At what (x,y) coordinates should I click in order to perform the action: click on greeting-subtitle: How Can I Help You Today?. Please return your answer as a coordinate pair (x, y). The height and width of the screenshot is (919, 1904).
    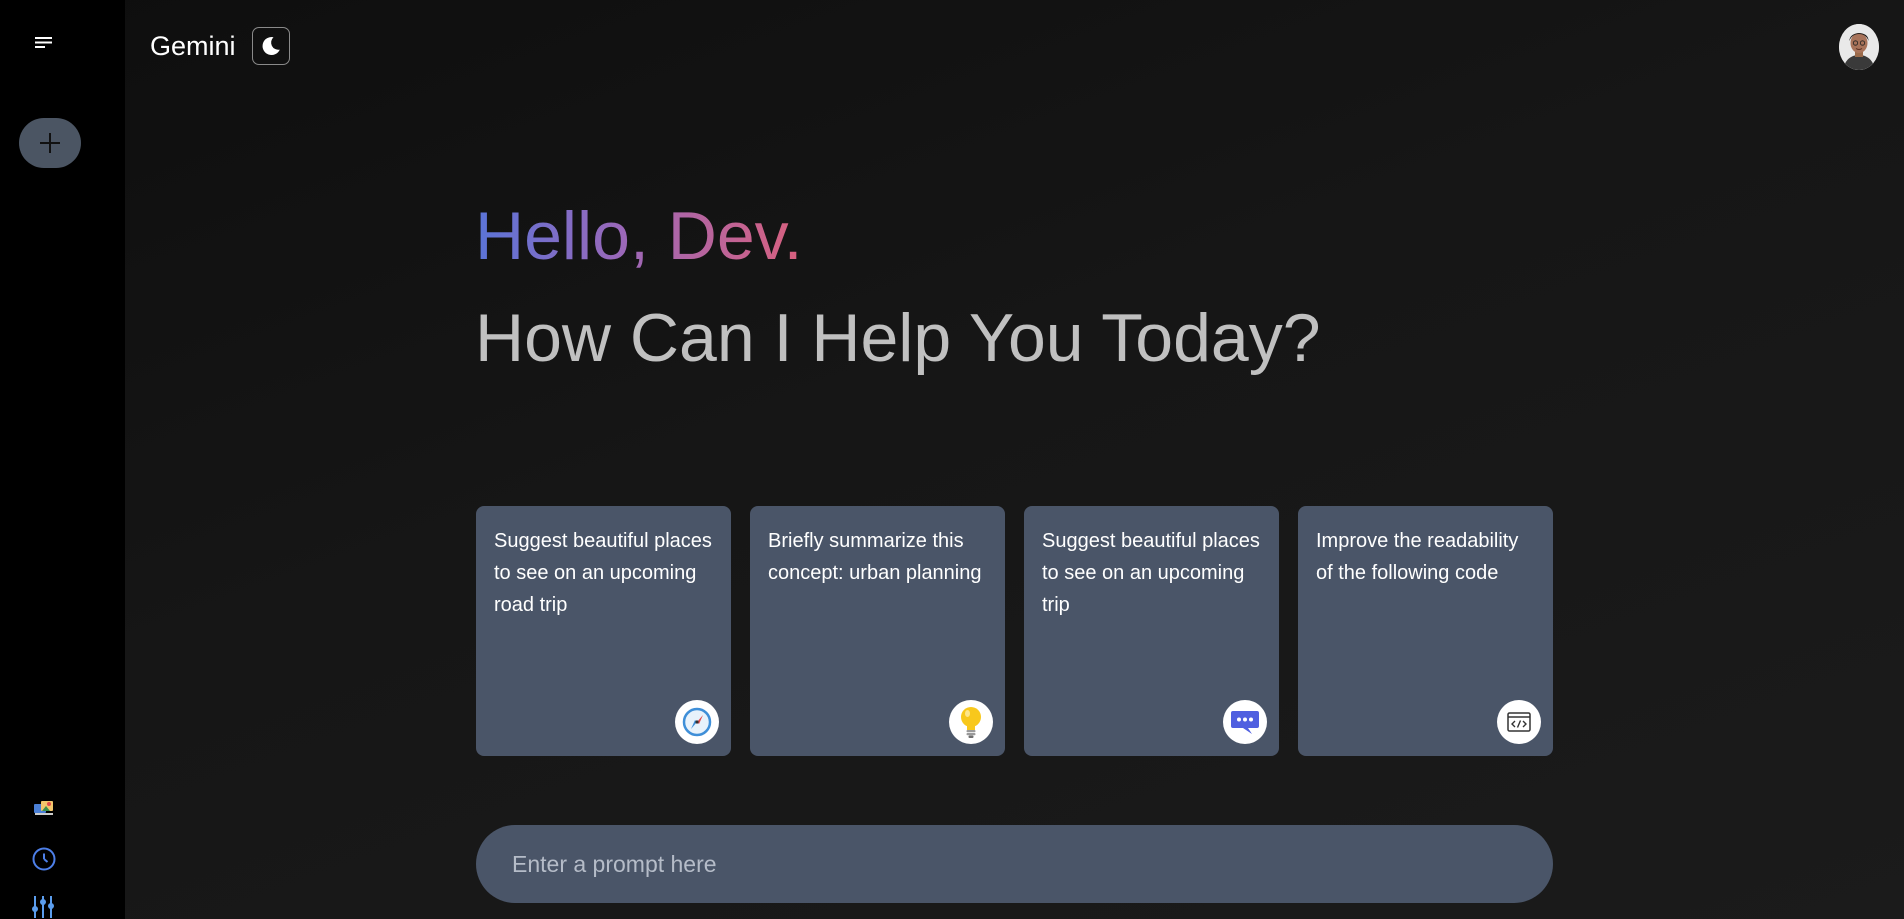
    Looking at the image, I should click on (898, 338).